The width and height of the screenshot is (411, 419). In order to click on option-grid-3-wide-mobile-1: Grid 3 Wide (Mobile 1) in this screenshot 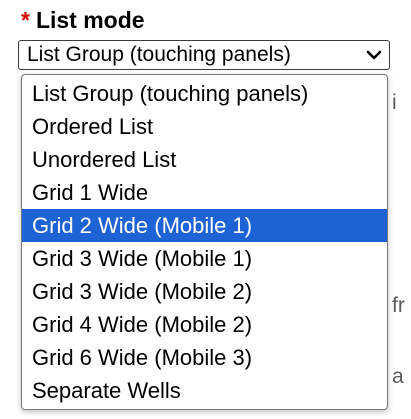, I will do `click(204, 258)`.